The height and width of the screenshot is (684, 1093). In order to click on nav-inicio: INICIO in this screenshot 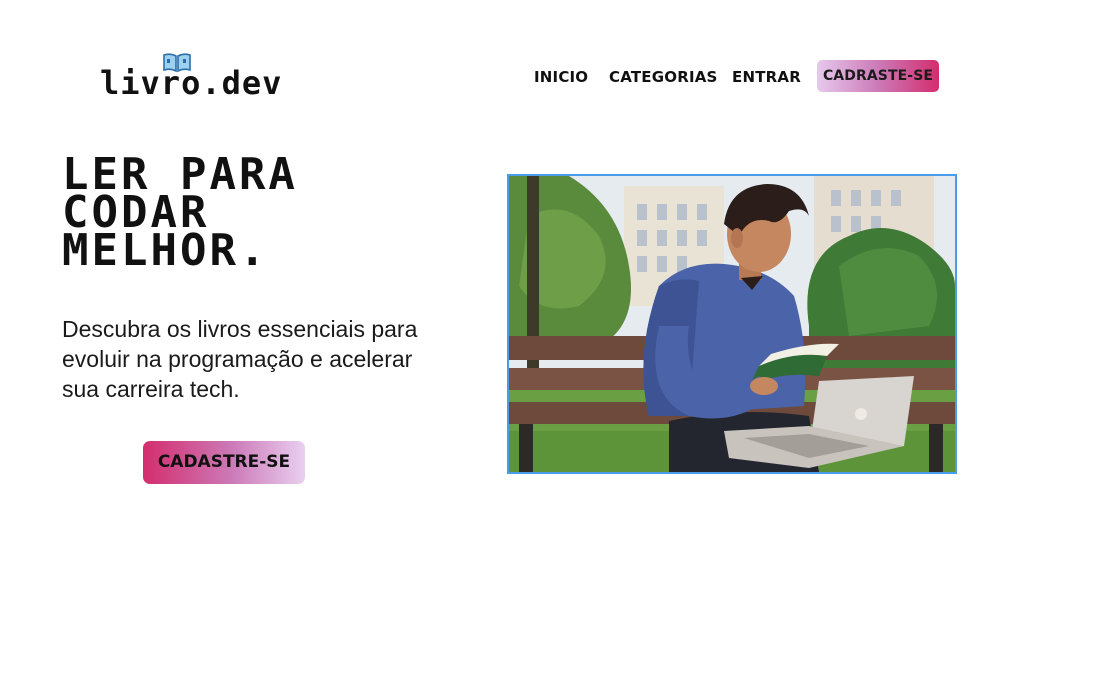, I will do `click(561, 77)`.